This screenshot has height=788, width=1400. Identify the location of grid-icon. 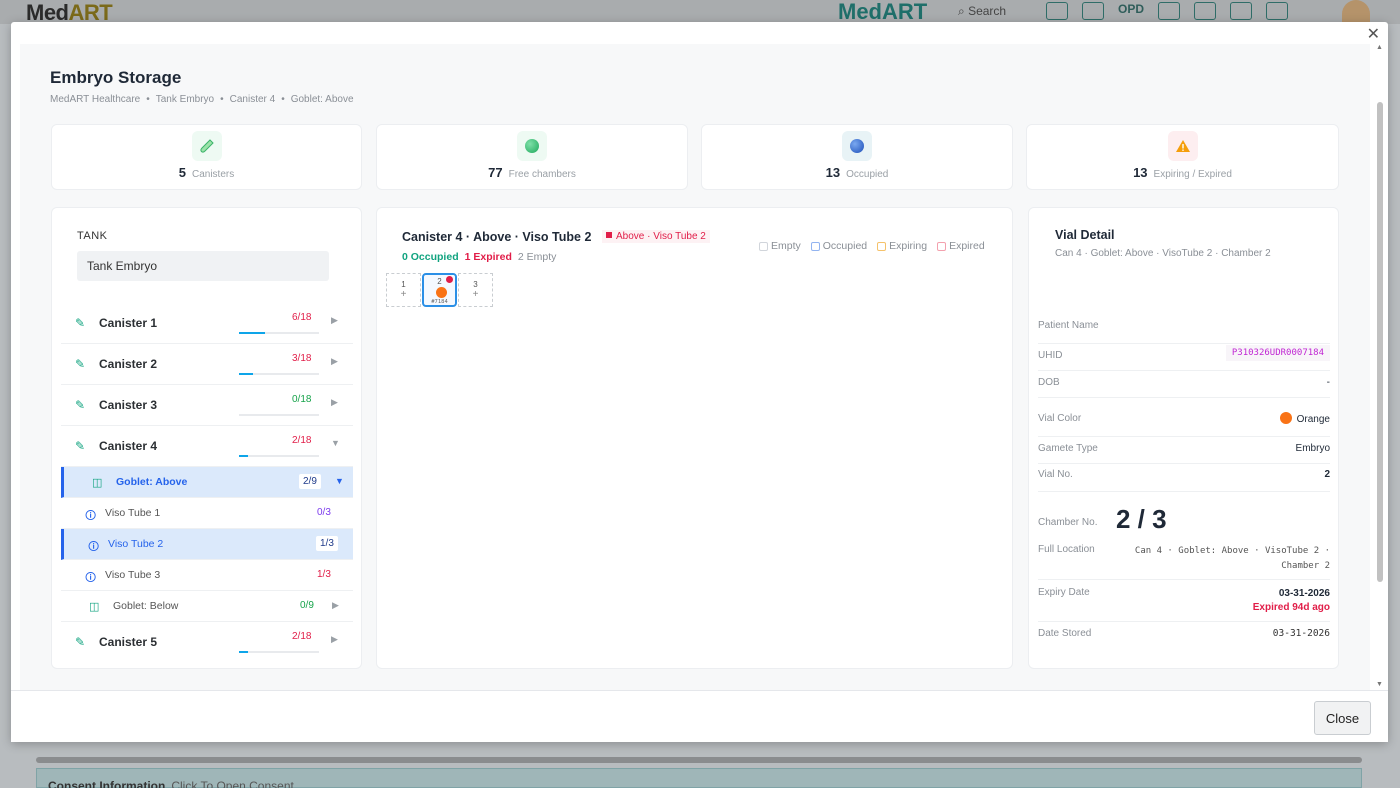
(1169, 11).